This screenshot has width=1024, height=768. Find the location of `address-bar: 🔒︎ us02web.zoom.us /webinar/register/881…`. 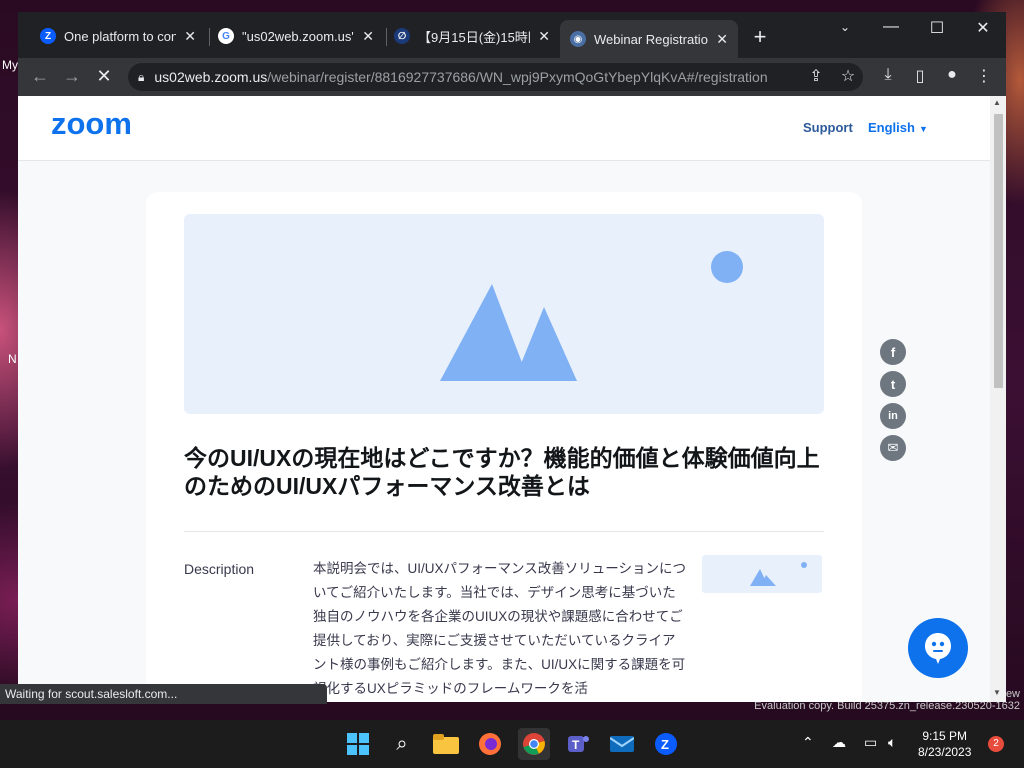

address-bar: 🔒︎ us02web.zoom.us /webinar/register/881… is located at coordinates (495, 77).